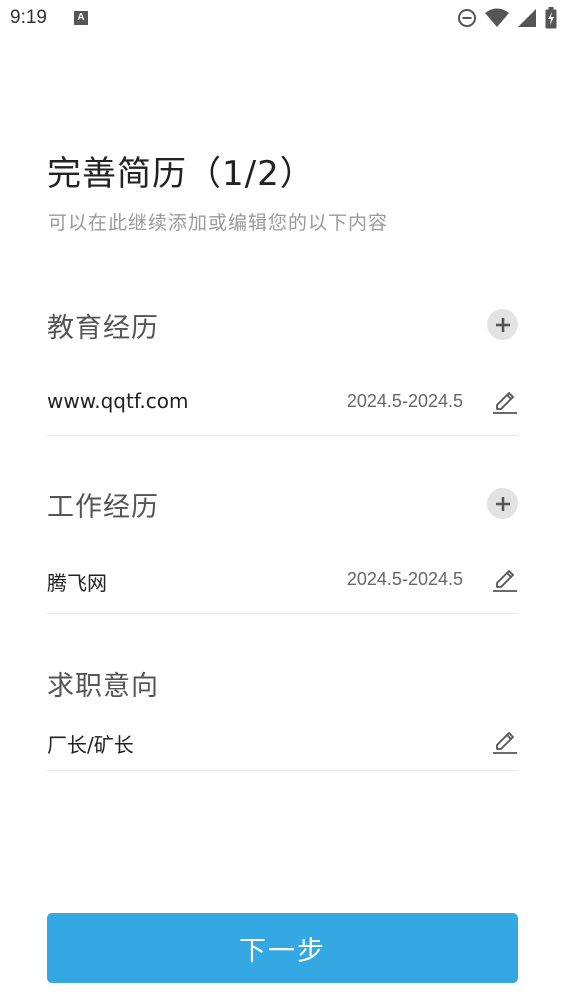 The image size is (565, 1004). What do you see at coordinates (181, 174) in the screenshot?
I see `page-title: 完善简历（1/2）` at bounding box center [181, 174].